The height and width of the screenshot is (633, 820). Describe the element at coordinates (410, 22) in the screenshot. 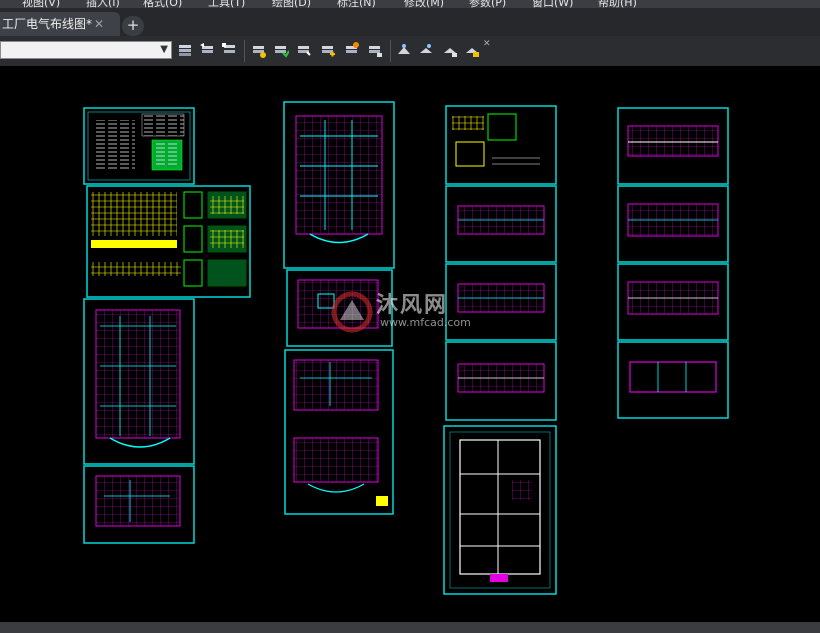

I see `document-tab-bar: 工厂电气布线图* ✕ +` at that location.